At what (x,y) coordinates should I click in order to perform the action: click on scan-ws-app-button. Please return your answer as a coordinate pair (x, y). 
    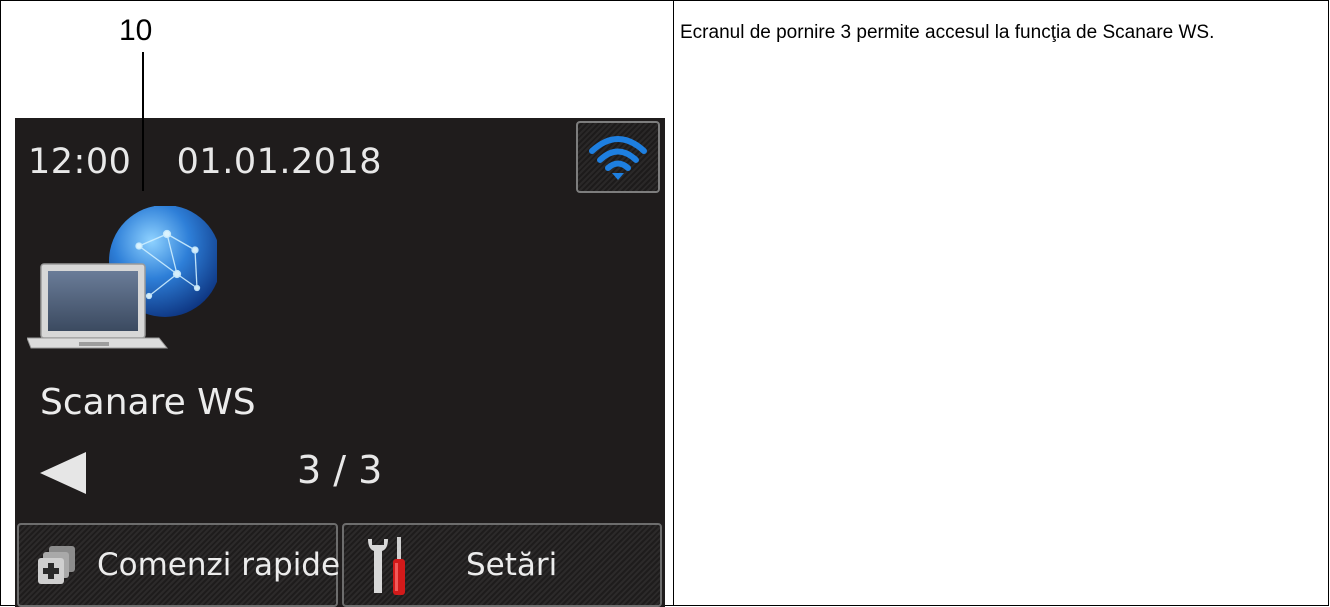
    Looking at the image, I should click on (123, 283).